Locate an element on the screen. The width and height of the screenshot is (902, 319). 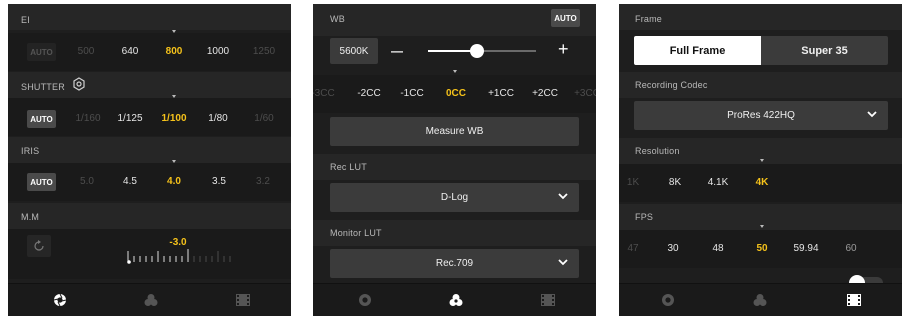
mm-scale is located at coordinates (186, 256).